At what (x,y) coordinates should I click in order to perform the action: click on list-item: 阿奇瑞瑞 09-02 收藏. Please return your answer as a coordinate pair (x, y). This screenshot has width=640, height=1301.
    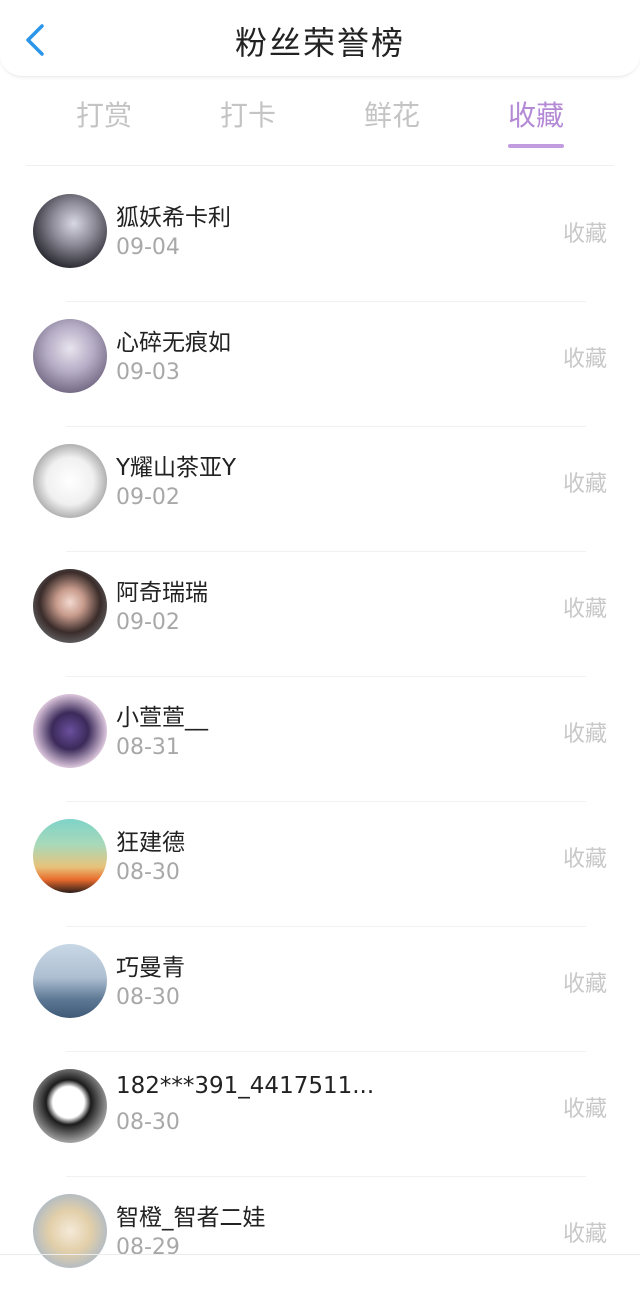
    Looking at the image, I should click on (320, 613).